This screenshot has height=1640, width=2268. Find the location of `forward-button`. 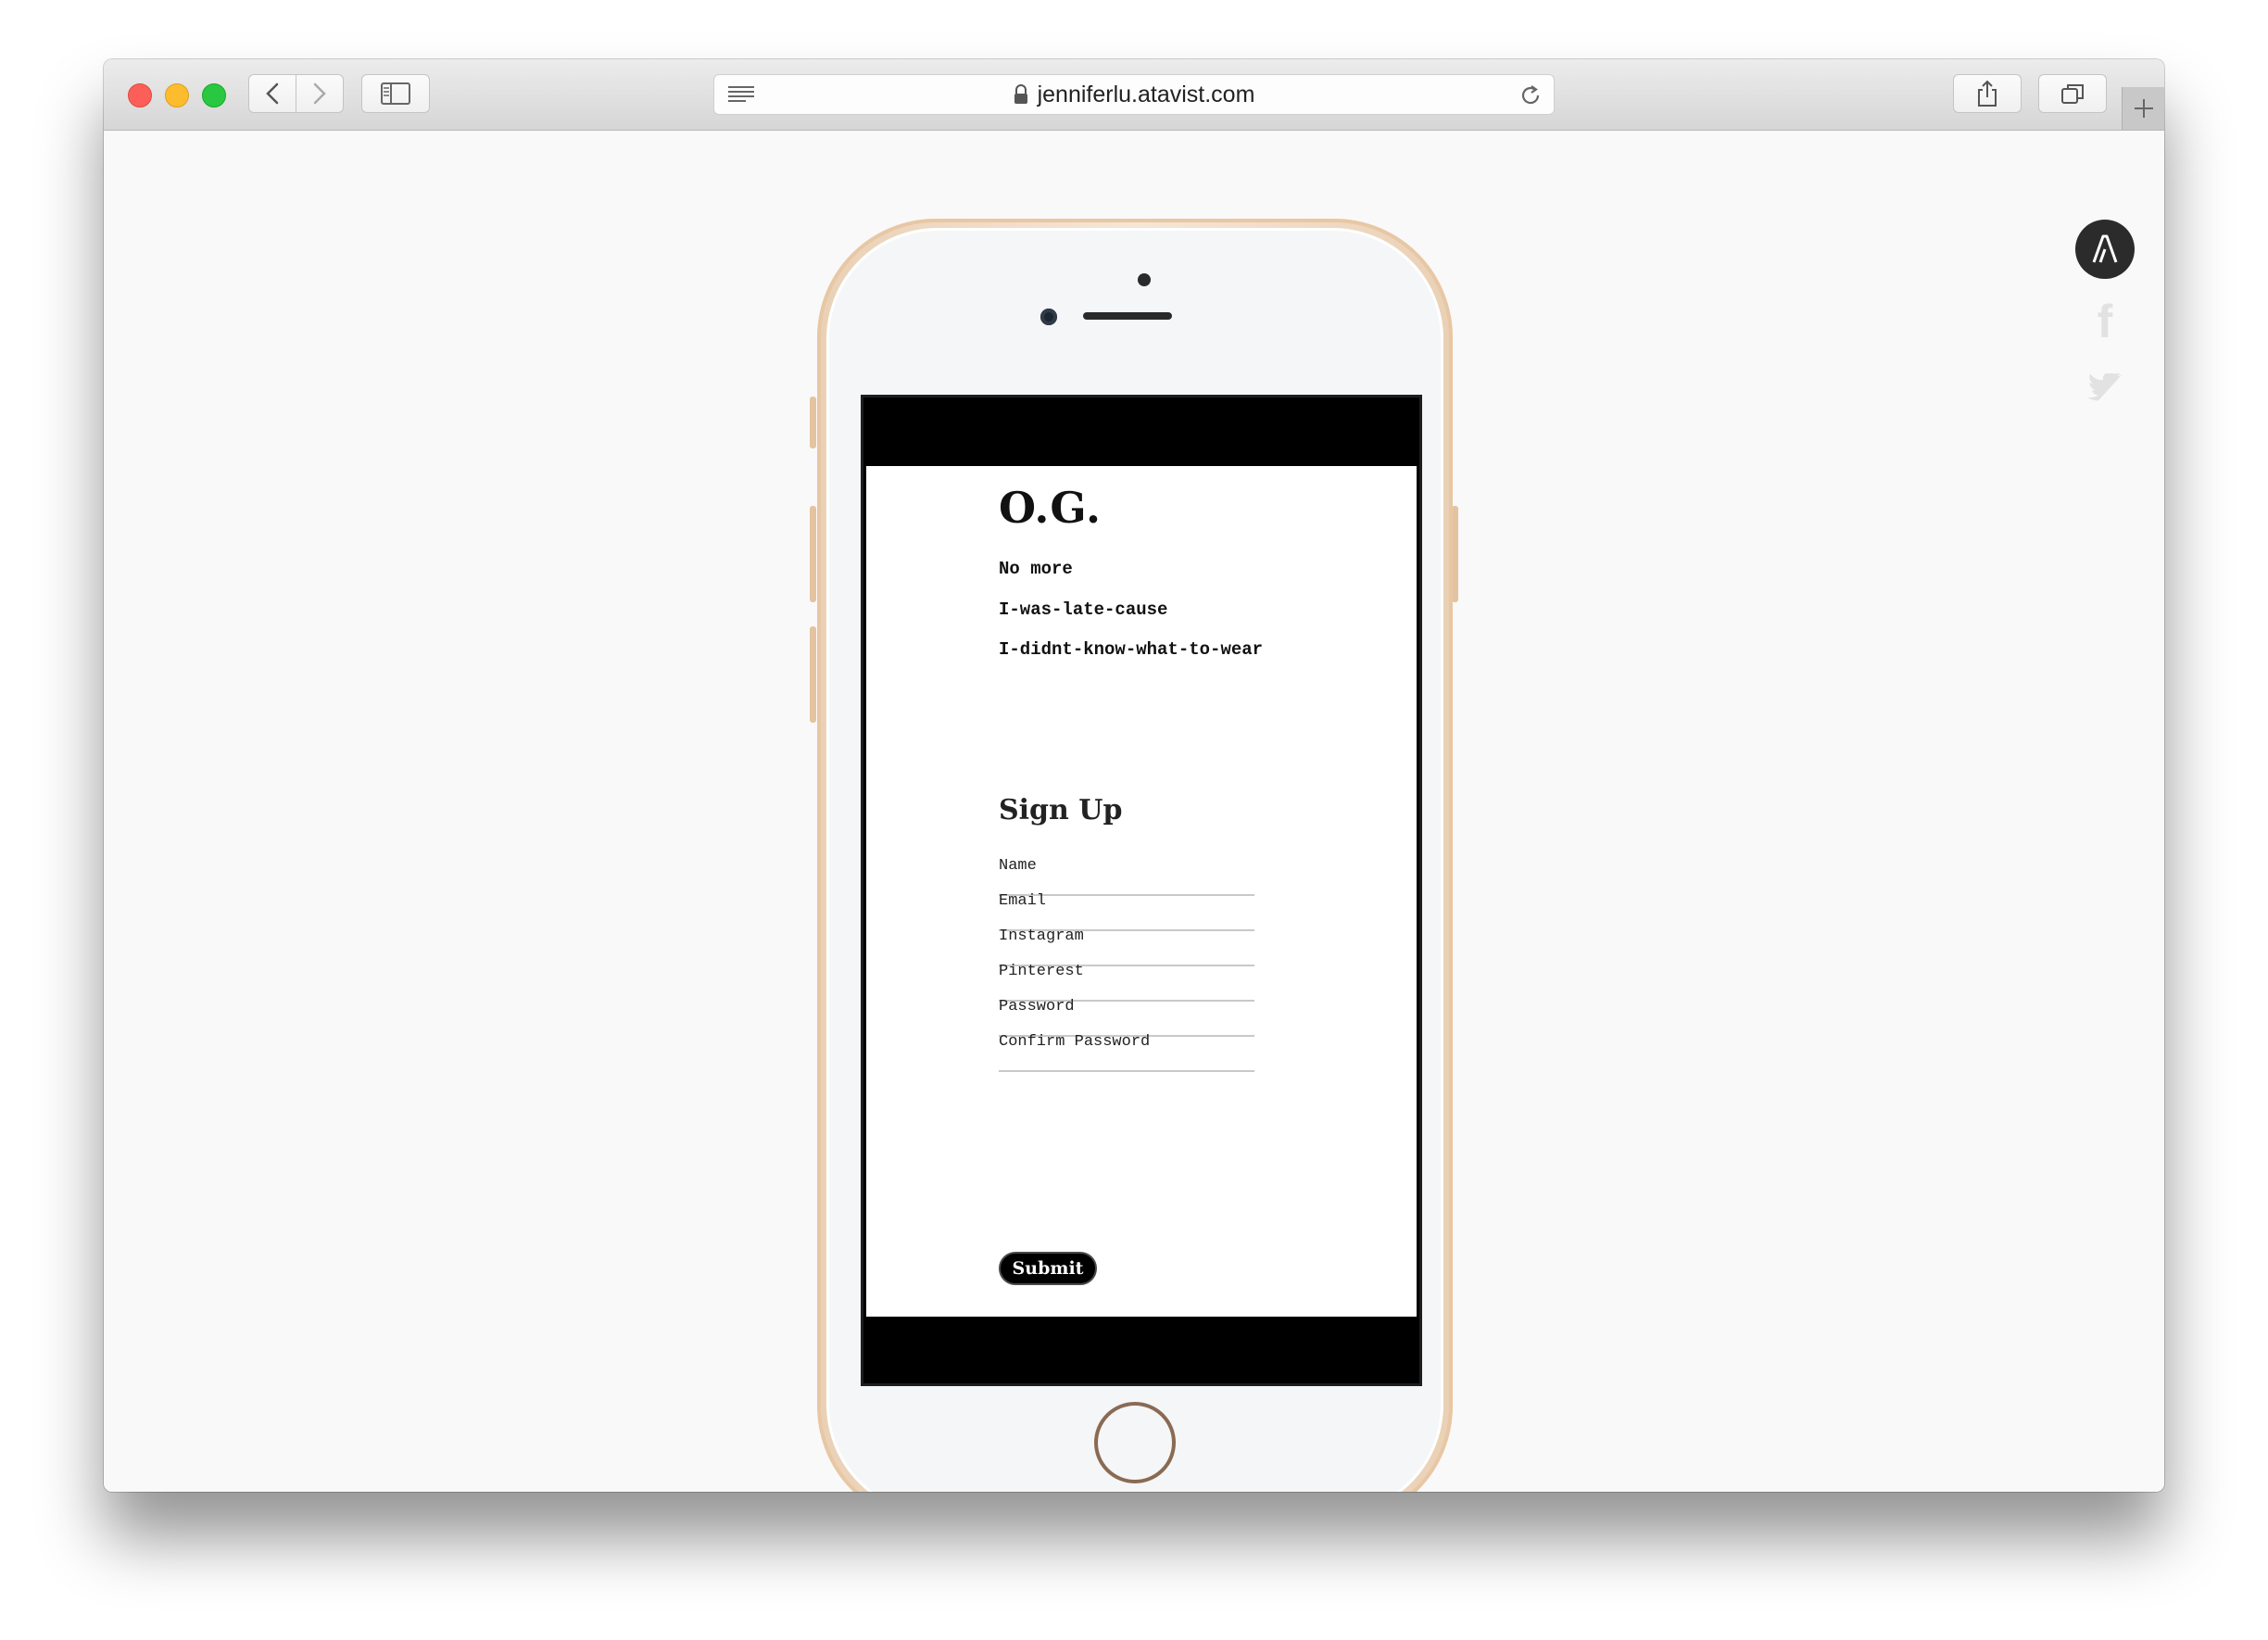

forward-button is located at coordinates (320, 94).